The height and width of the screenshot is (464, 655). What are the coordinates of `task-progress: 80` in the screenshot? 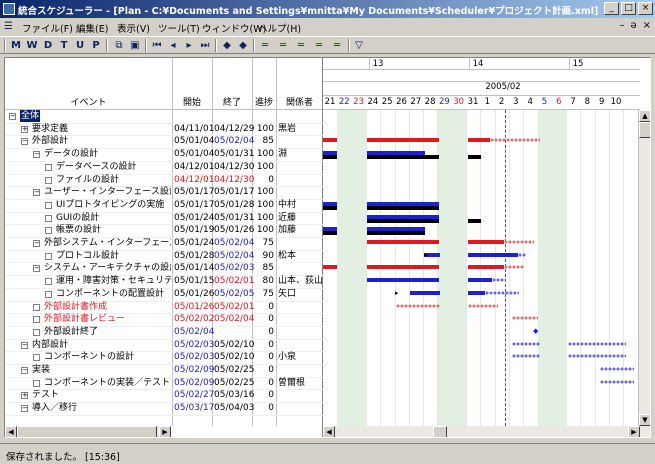 It's located at (264, 281).